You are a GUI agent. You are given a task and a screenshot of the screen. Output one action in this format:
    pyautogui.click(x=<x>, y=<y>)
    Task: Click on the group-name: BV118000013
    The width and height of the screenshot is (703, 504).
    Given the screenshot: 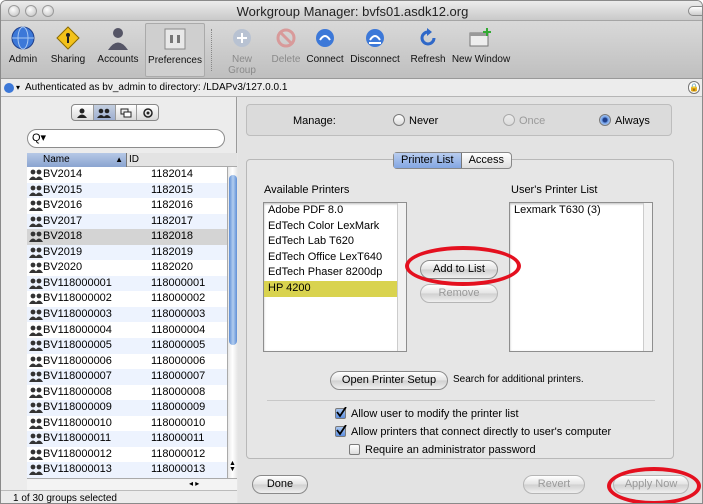 What is the action you would take?
    pyautogui.click(x=77, y=469)
    